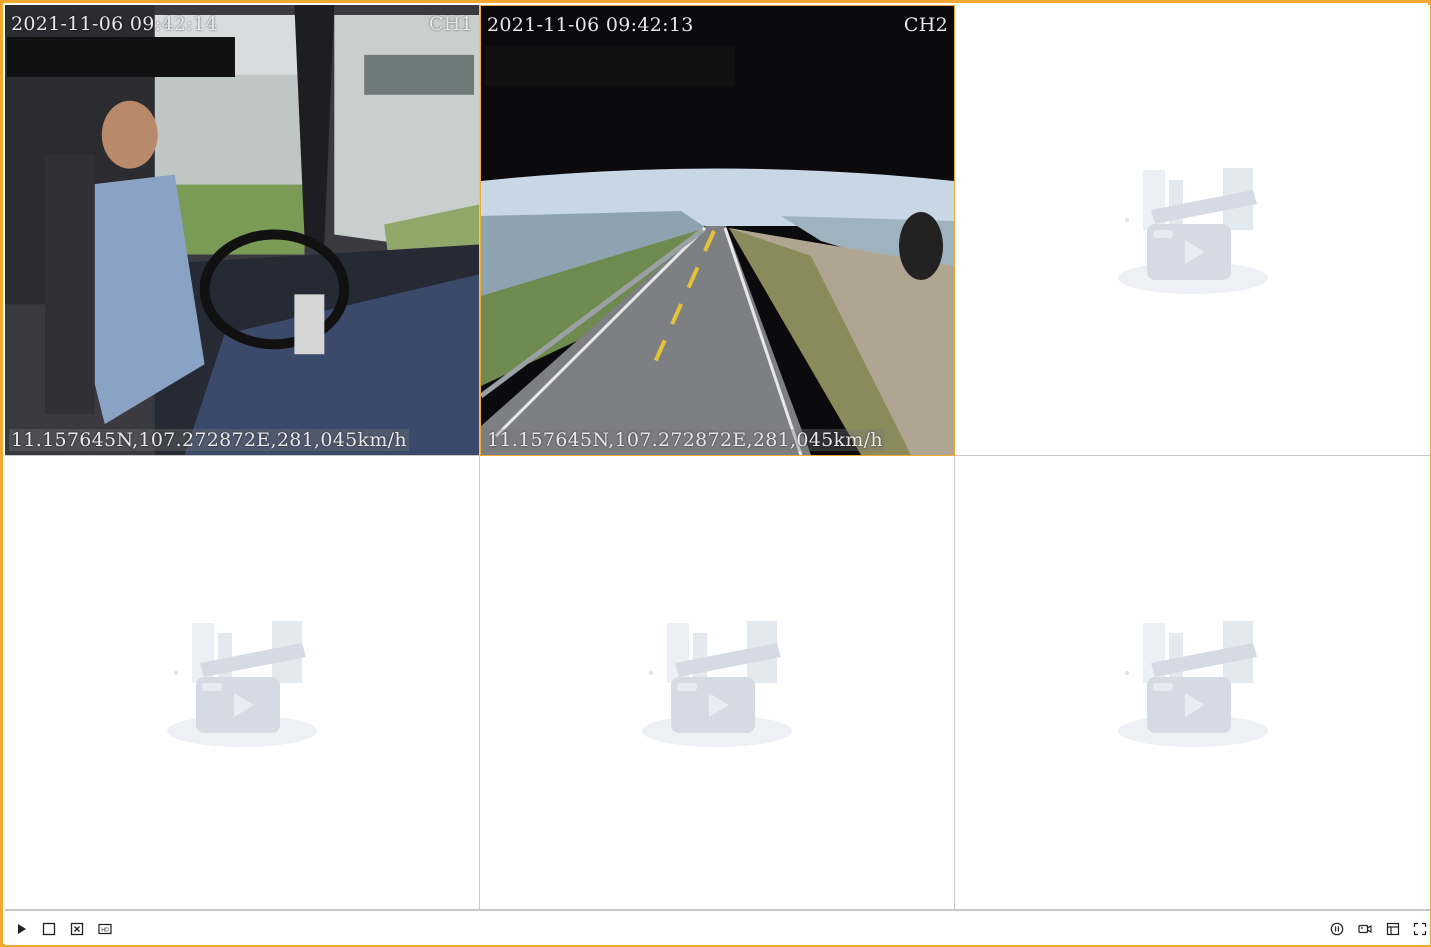 The height and width of the screenshot is (947, 1431). I want to click on play-button, so click(21, 929).